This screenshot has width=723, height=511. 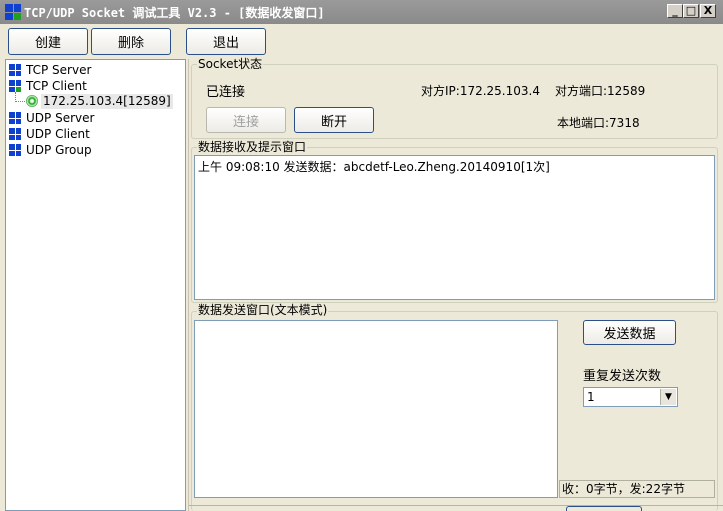 I want to click on window-title: TCP/UDP Socket 调试工具 V2.3 - [数据收发窗口], so click(x=174, y=13).